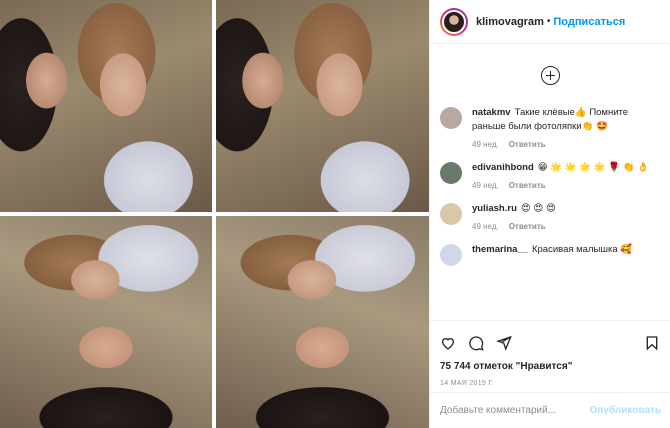  I want to click on author-avatar, so click(454, 21).